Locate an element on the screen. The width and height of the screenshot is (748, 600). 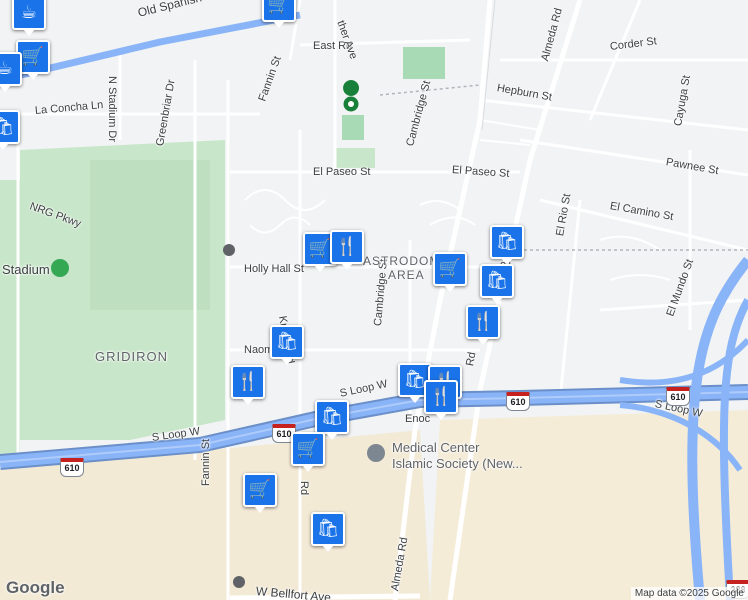
marker-coffee-2: ☕ is located at coordinates (11, 72).